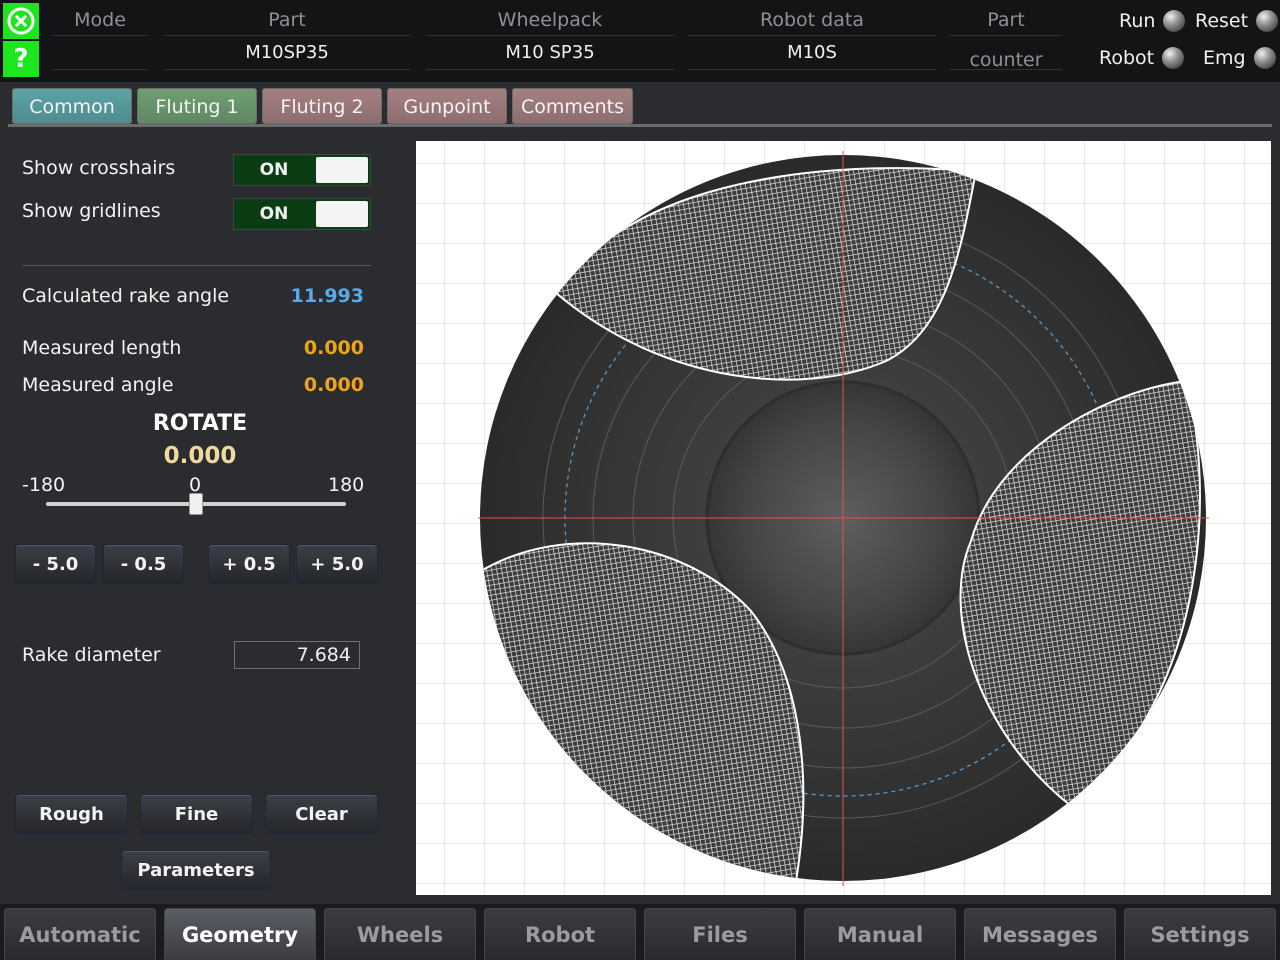 This screenshot has width=1280, height=960. What do you see at coordinates (550, 18) in the screenshot?
I see `wheelpack-label: Wheelpack` at bounding box center [550, 18].